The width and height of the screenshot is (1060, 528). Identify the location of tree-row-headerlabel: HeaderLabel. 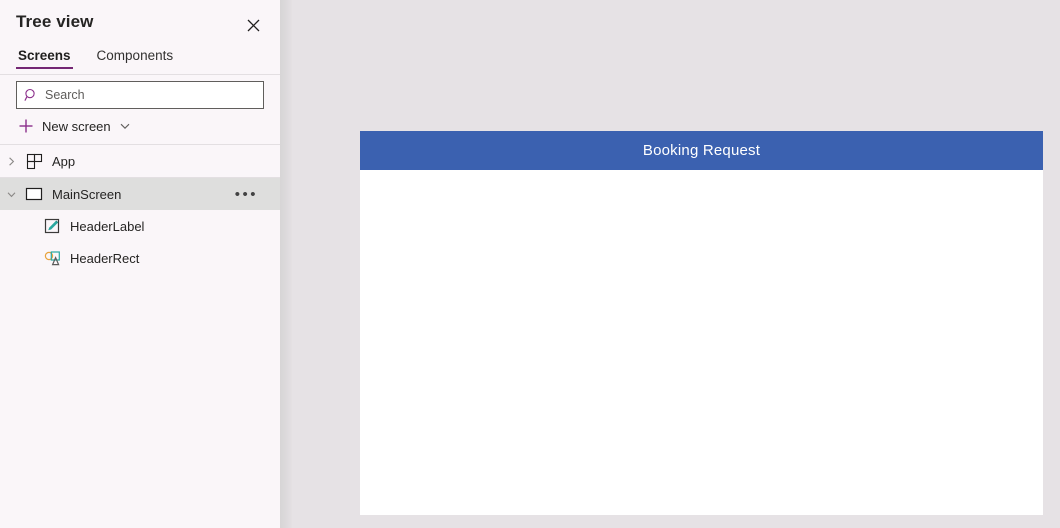
(140, 226).